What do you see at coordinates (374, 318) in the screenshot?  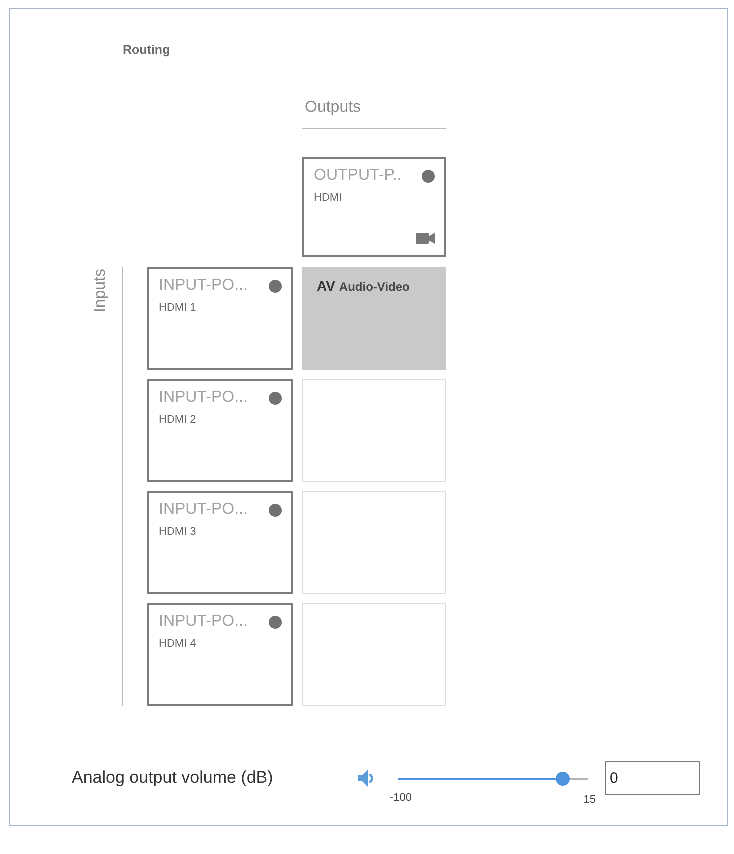 I see `crosspoint-cell: AV Audio-Video` at bounding box center [374, 318].